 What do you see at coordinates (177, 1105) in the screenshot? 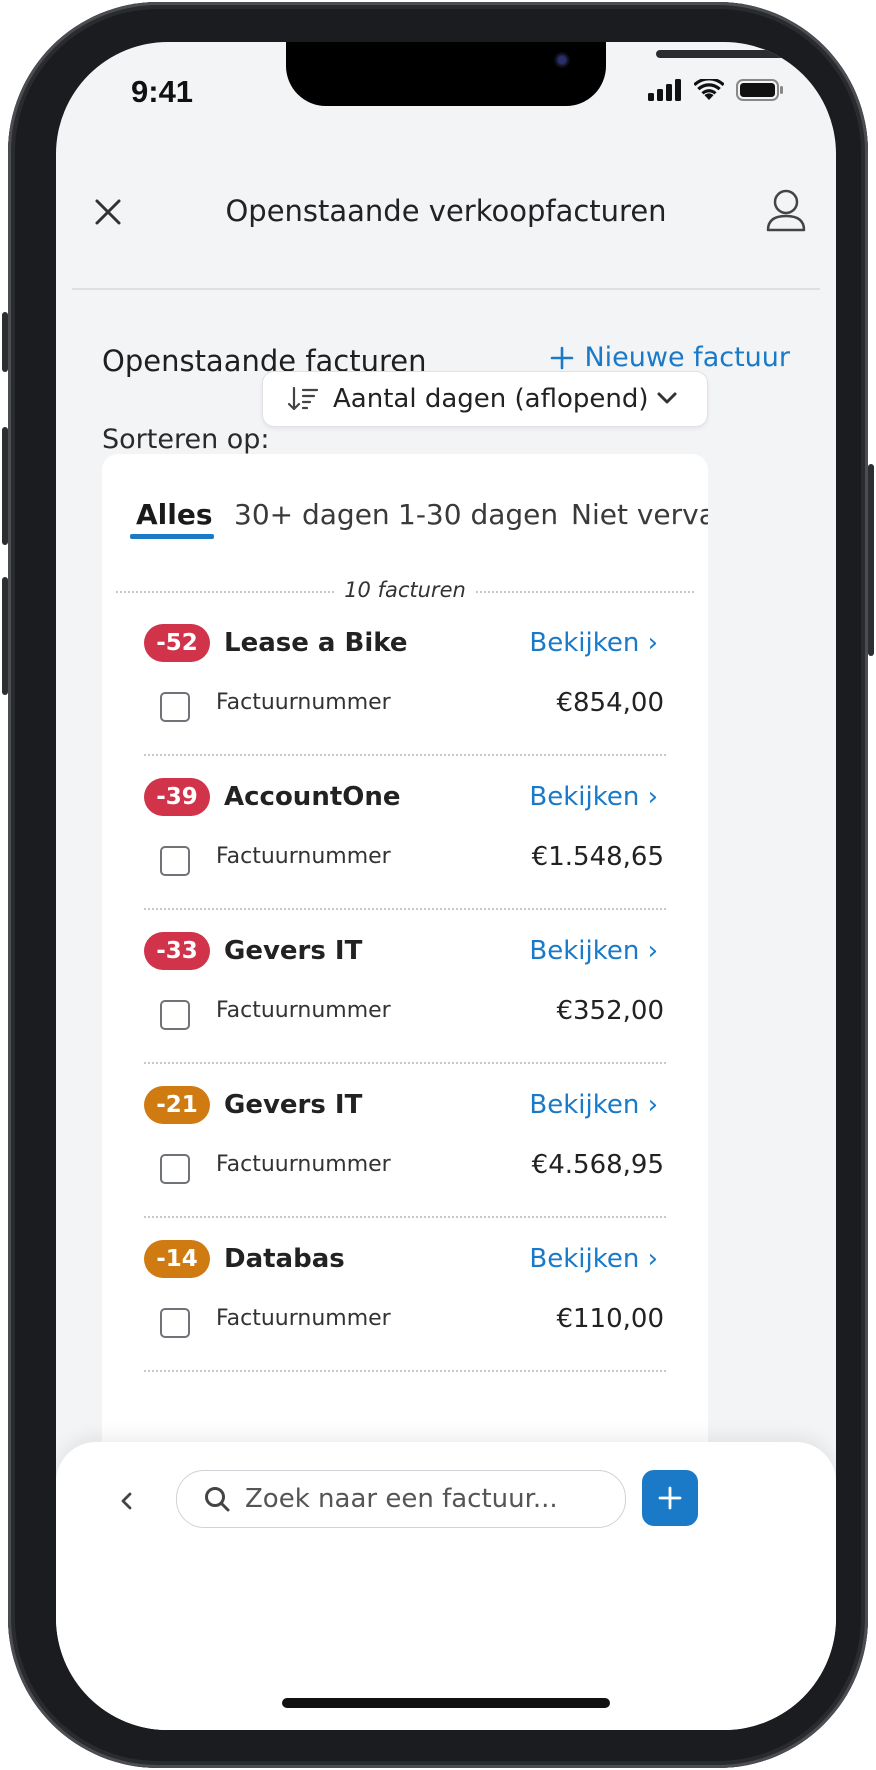
I see `days-overdue-badge: -21` at bounding box center [177, 1105].